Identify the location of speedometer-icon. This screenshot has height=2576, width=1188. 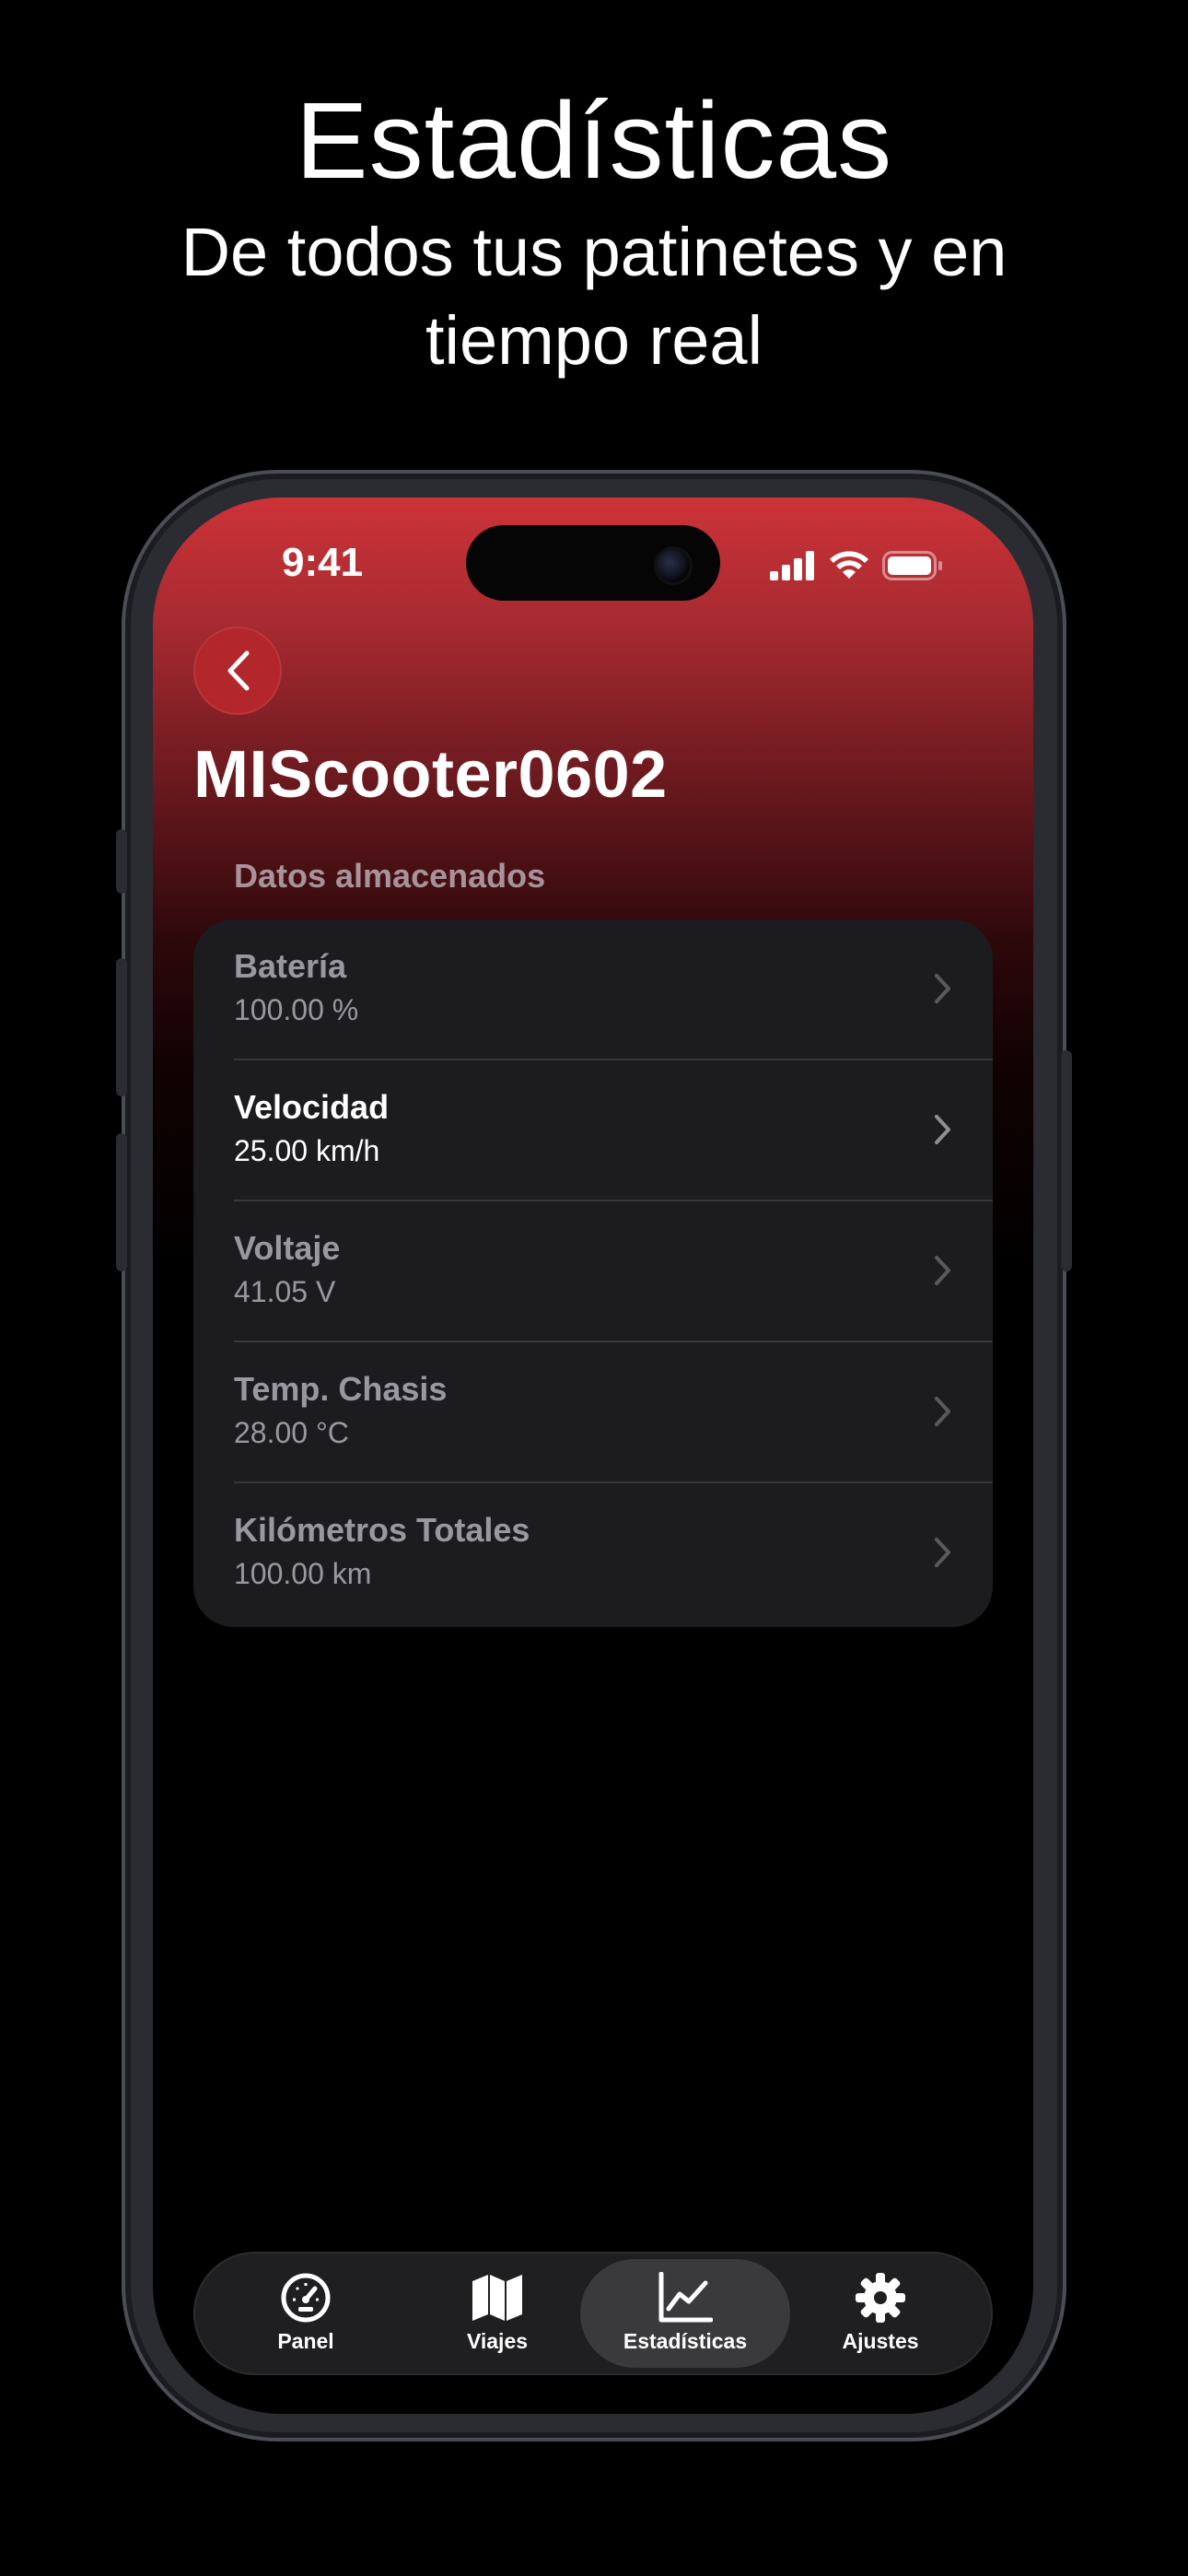
(306, 2298).